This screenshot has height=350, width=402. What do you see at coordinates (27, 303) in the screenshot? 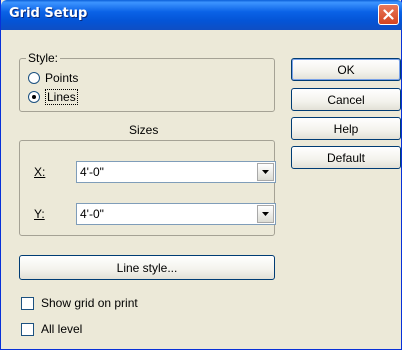
I see `show-grid-on-print-checkbox` at bounding box center [27, 303].